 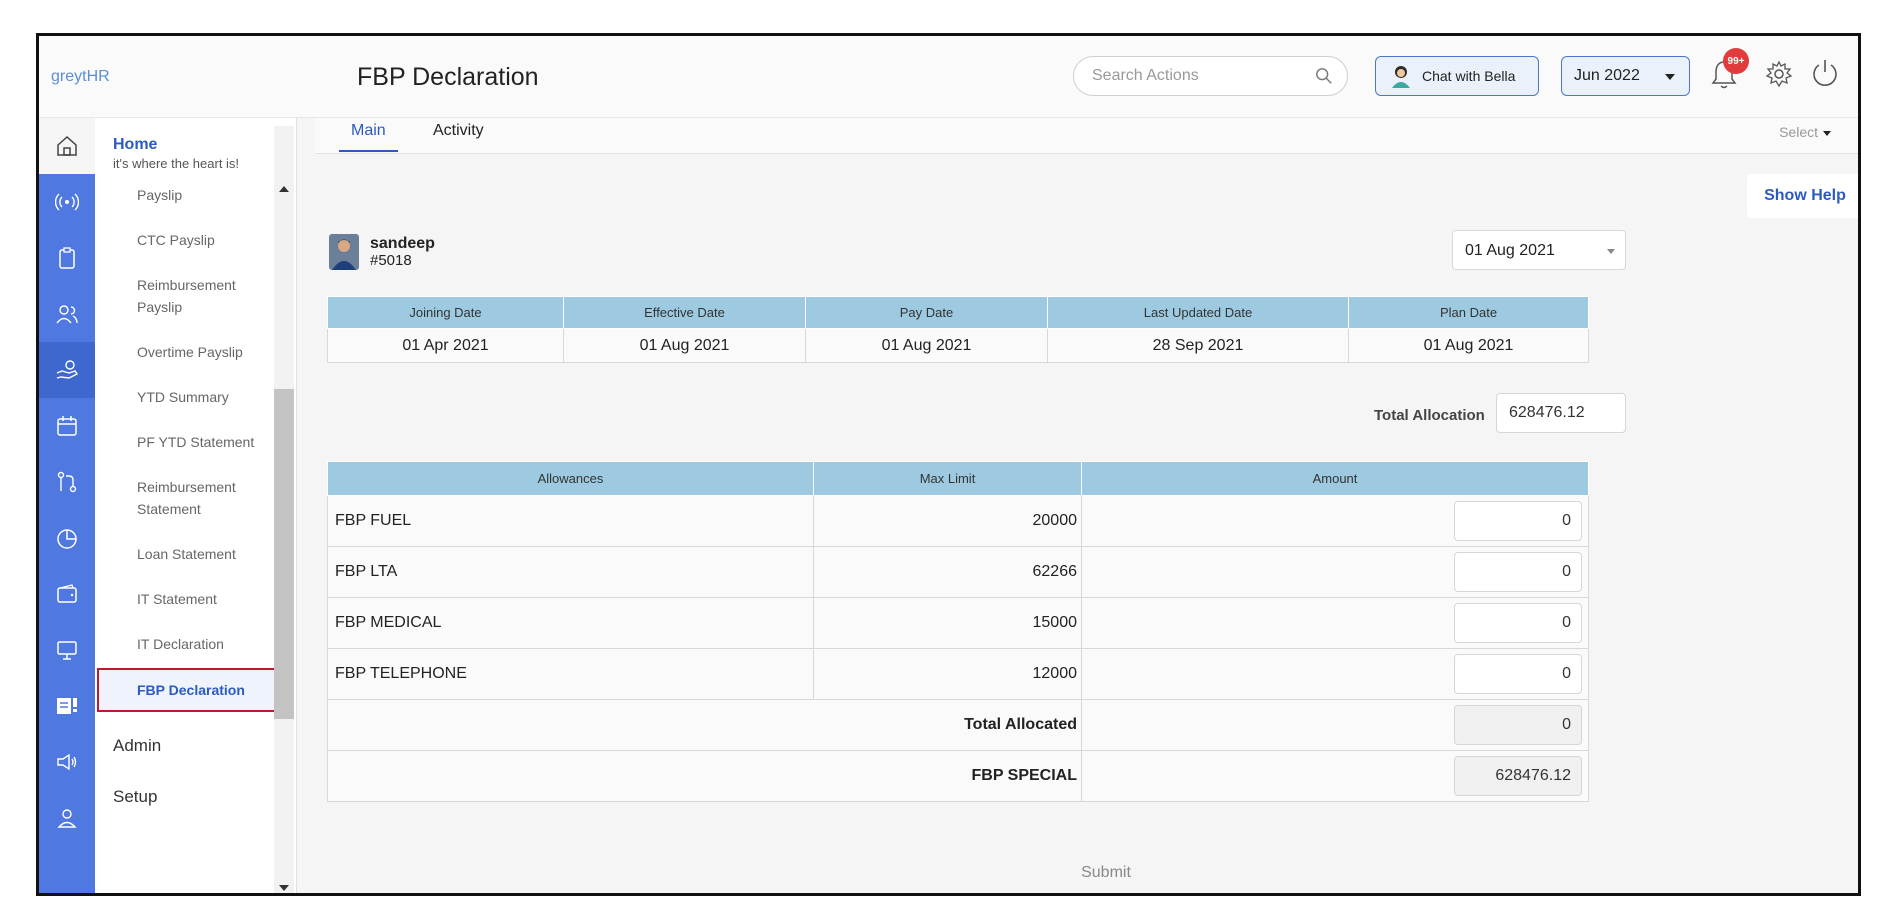 What do you see at coordinates (198, 797) in the screenshot?
I see `menu-group-setup: Setup ›` at bounding box center [198, 797].